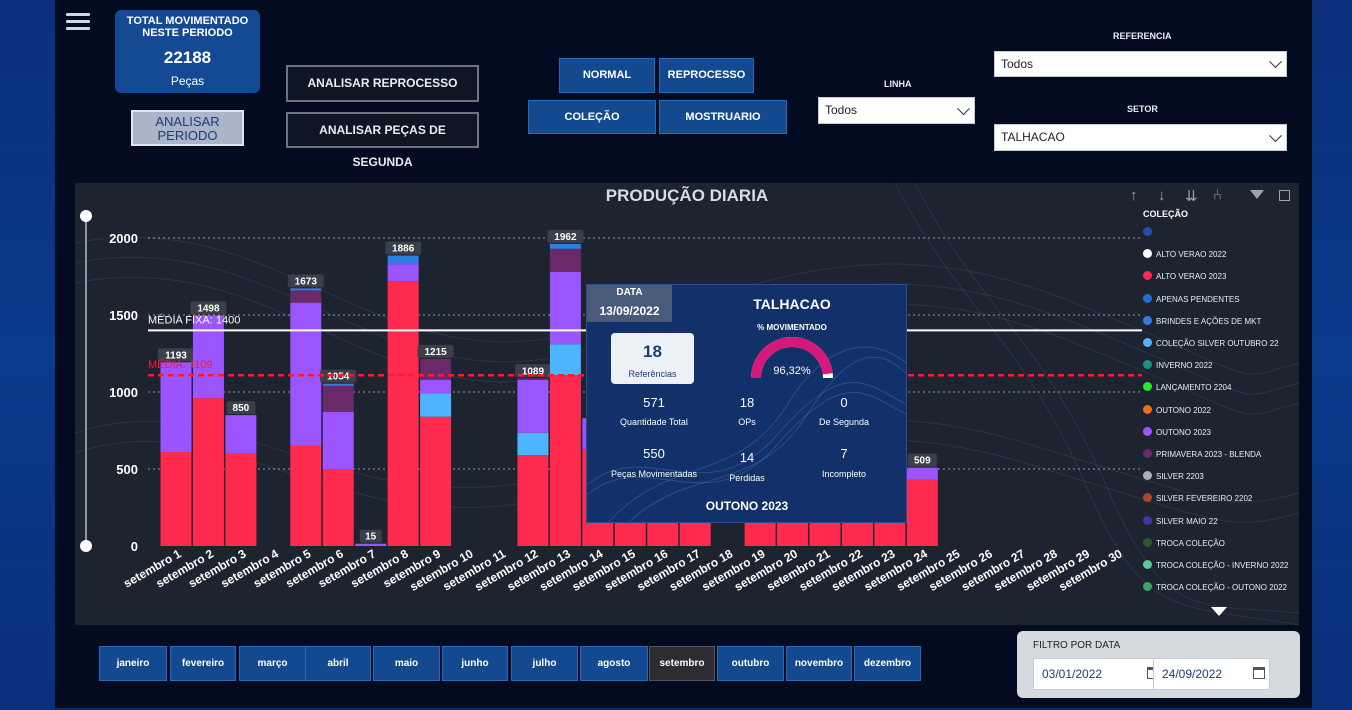  What do you see at coordinates (652, 374) in the screenshot?
I see `tooltip-ref-label: Referências` at bounding box center [652, 374].